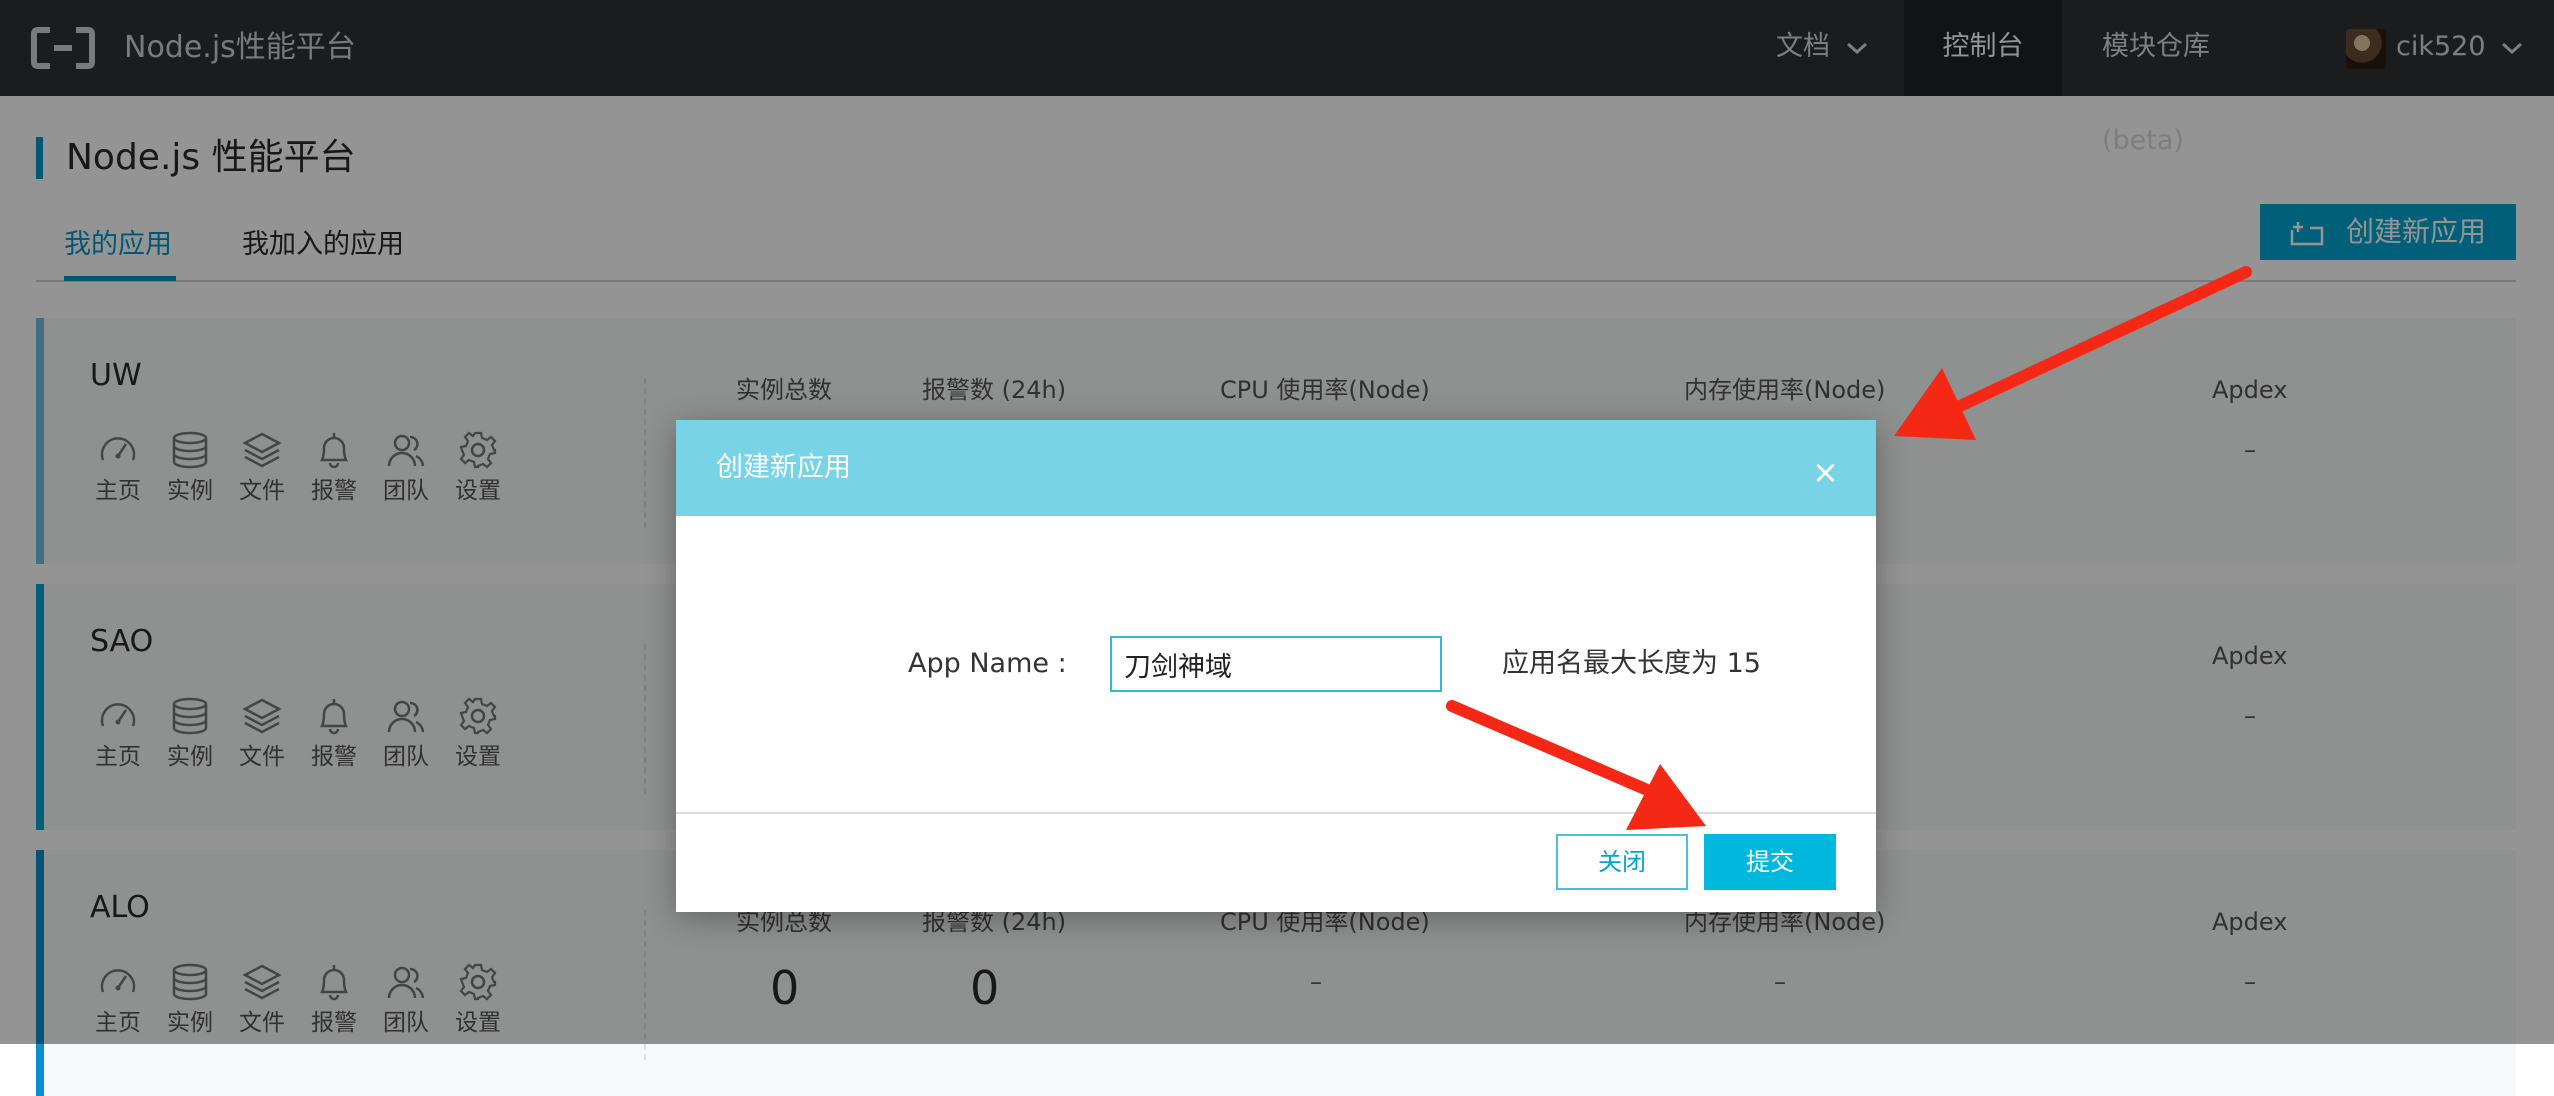 The height and width of the screenshot is (1096, 2554). I want to click on app-name-label: App Name :, so click(987, 663).